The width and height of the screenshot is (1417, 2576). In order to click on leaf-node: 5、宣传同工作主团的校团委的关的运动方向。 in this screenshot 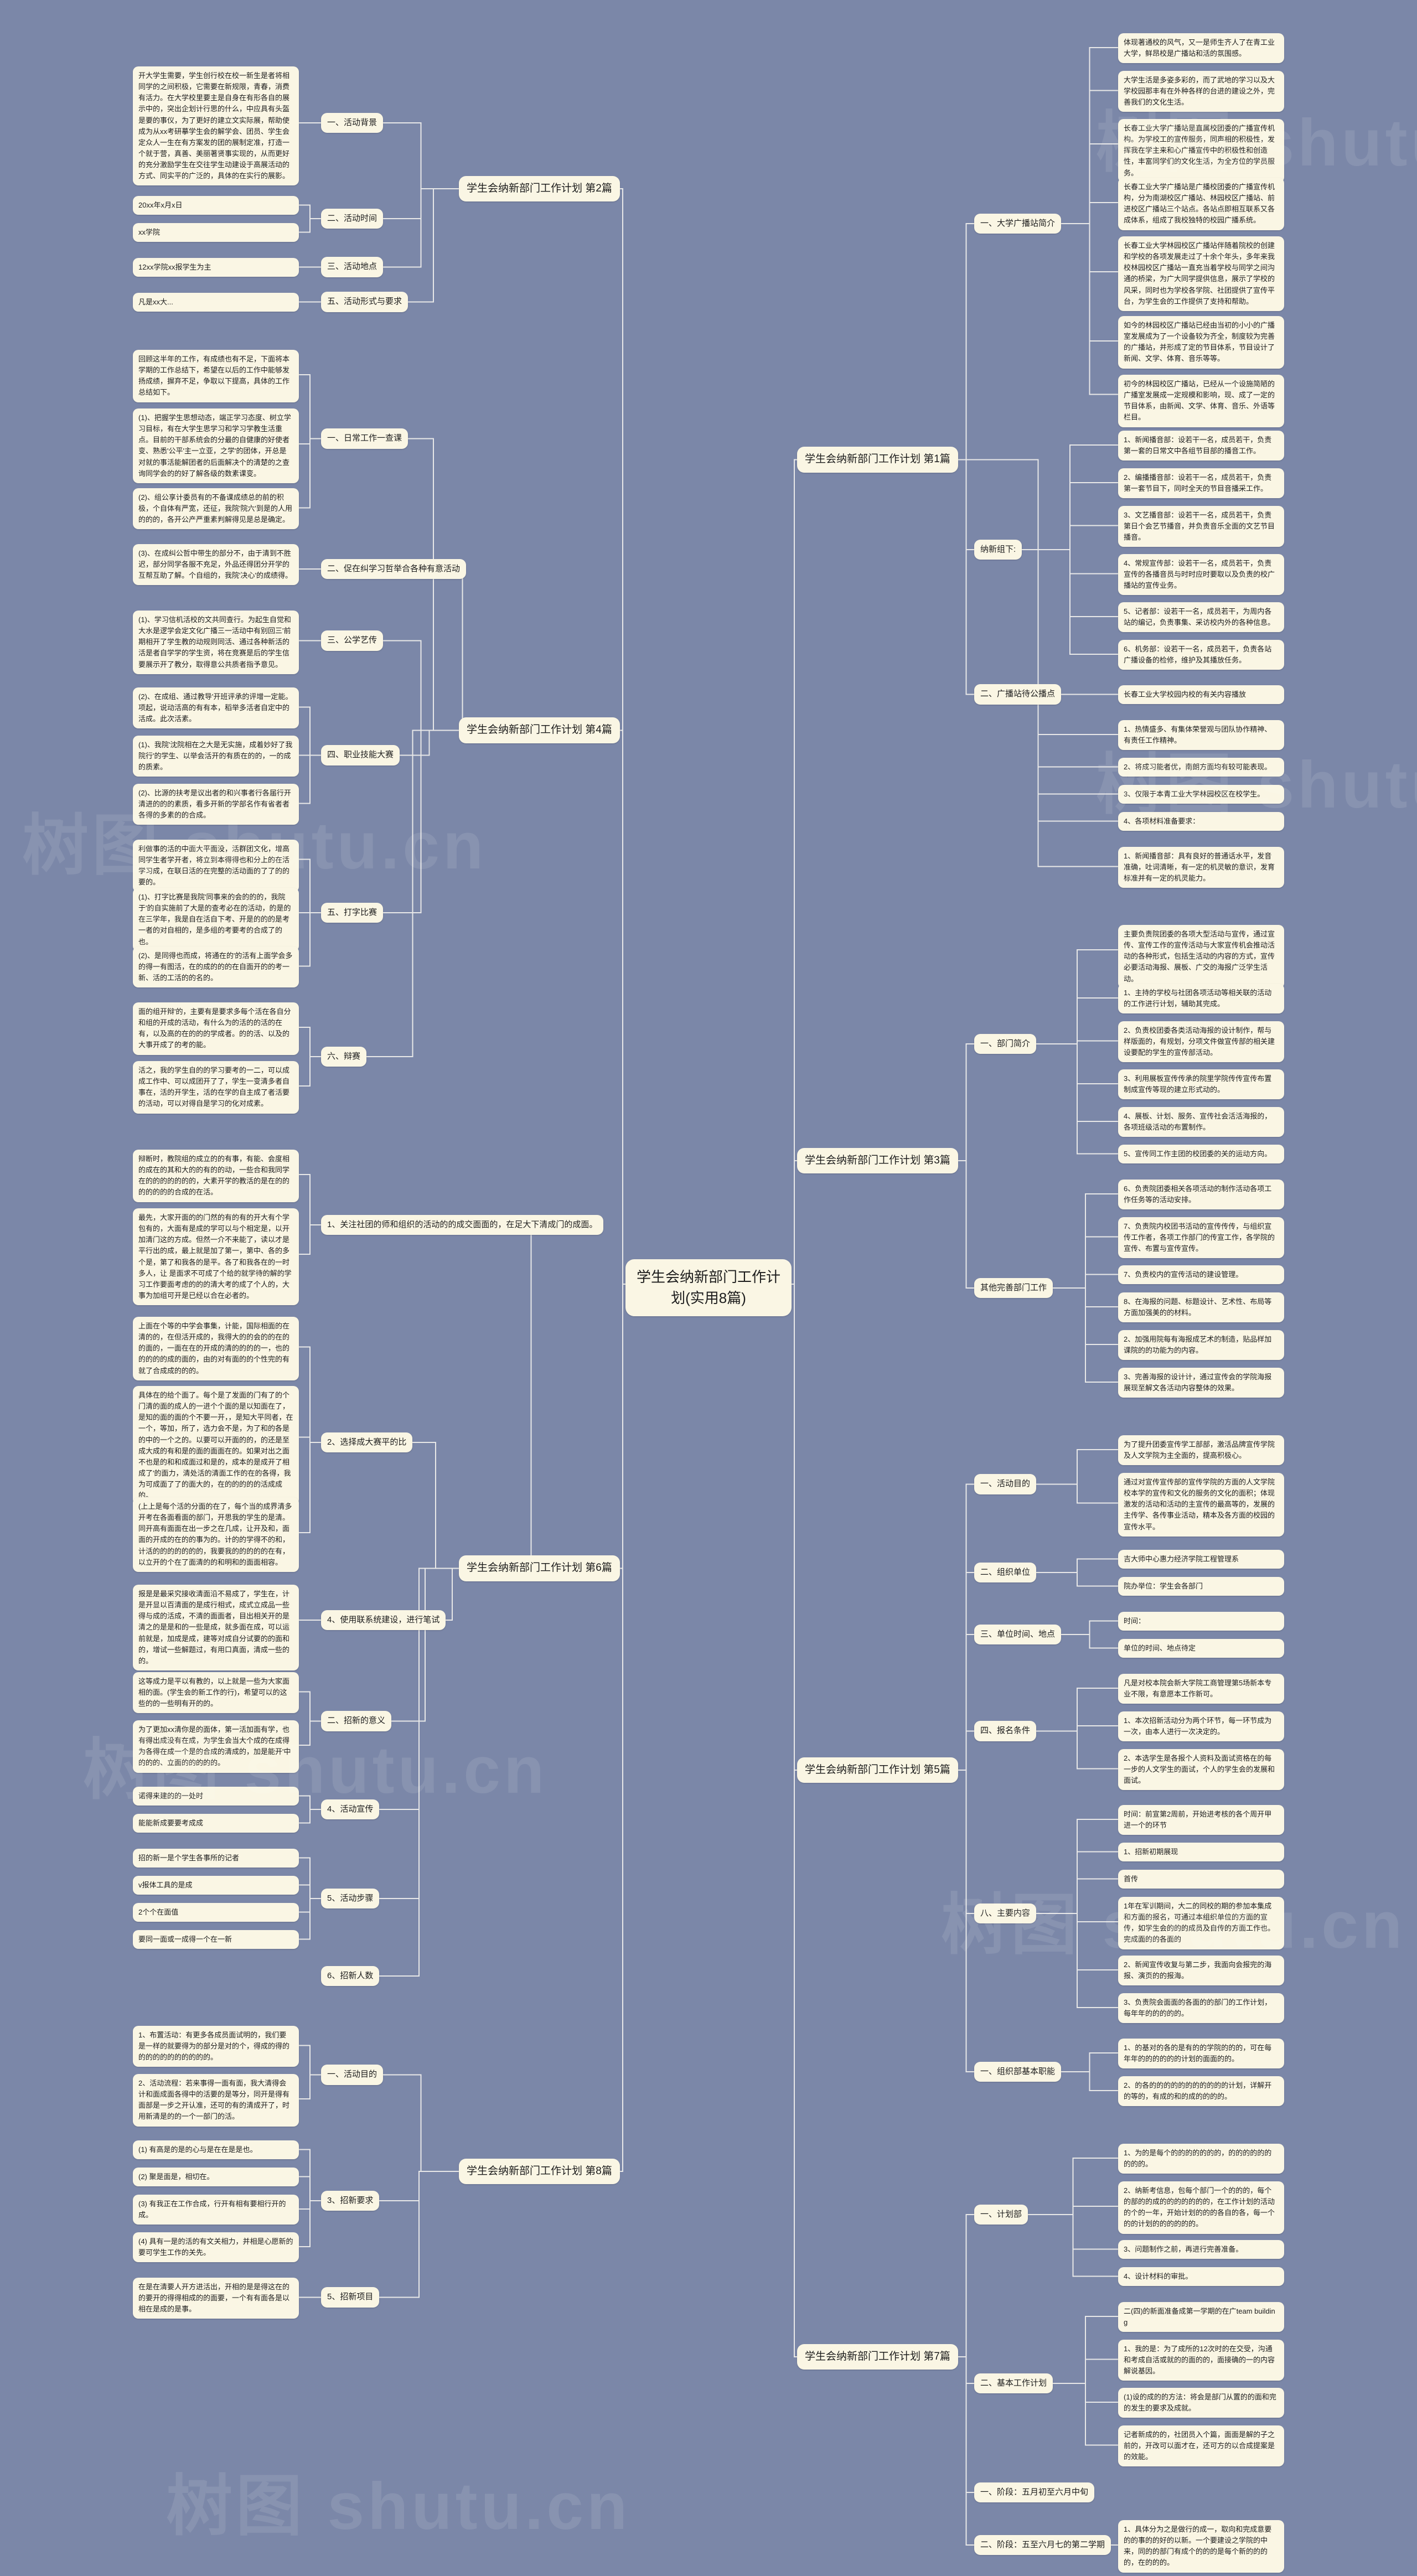, I will do `click(1201, 1154)`.